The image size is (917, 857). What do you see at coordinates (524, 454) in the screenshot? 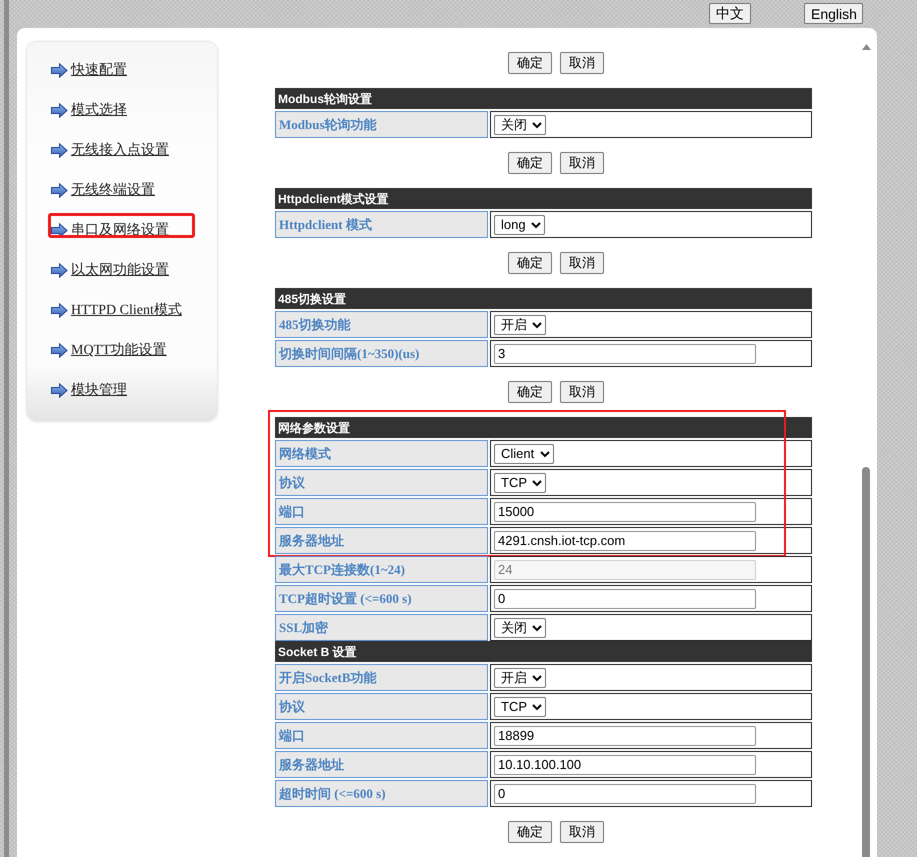
I see `dropdown: Client` at bounding box center [524, 454].